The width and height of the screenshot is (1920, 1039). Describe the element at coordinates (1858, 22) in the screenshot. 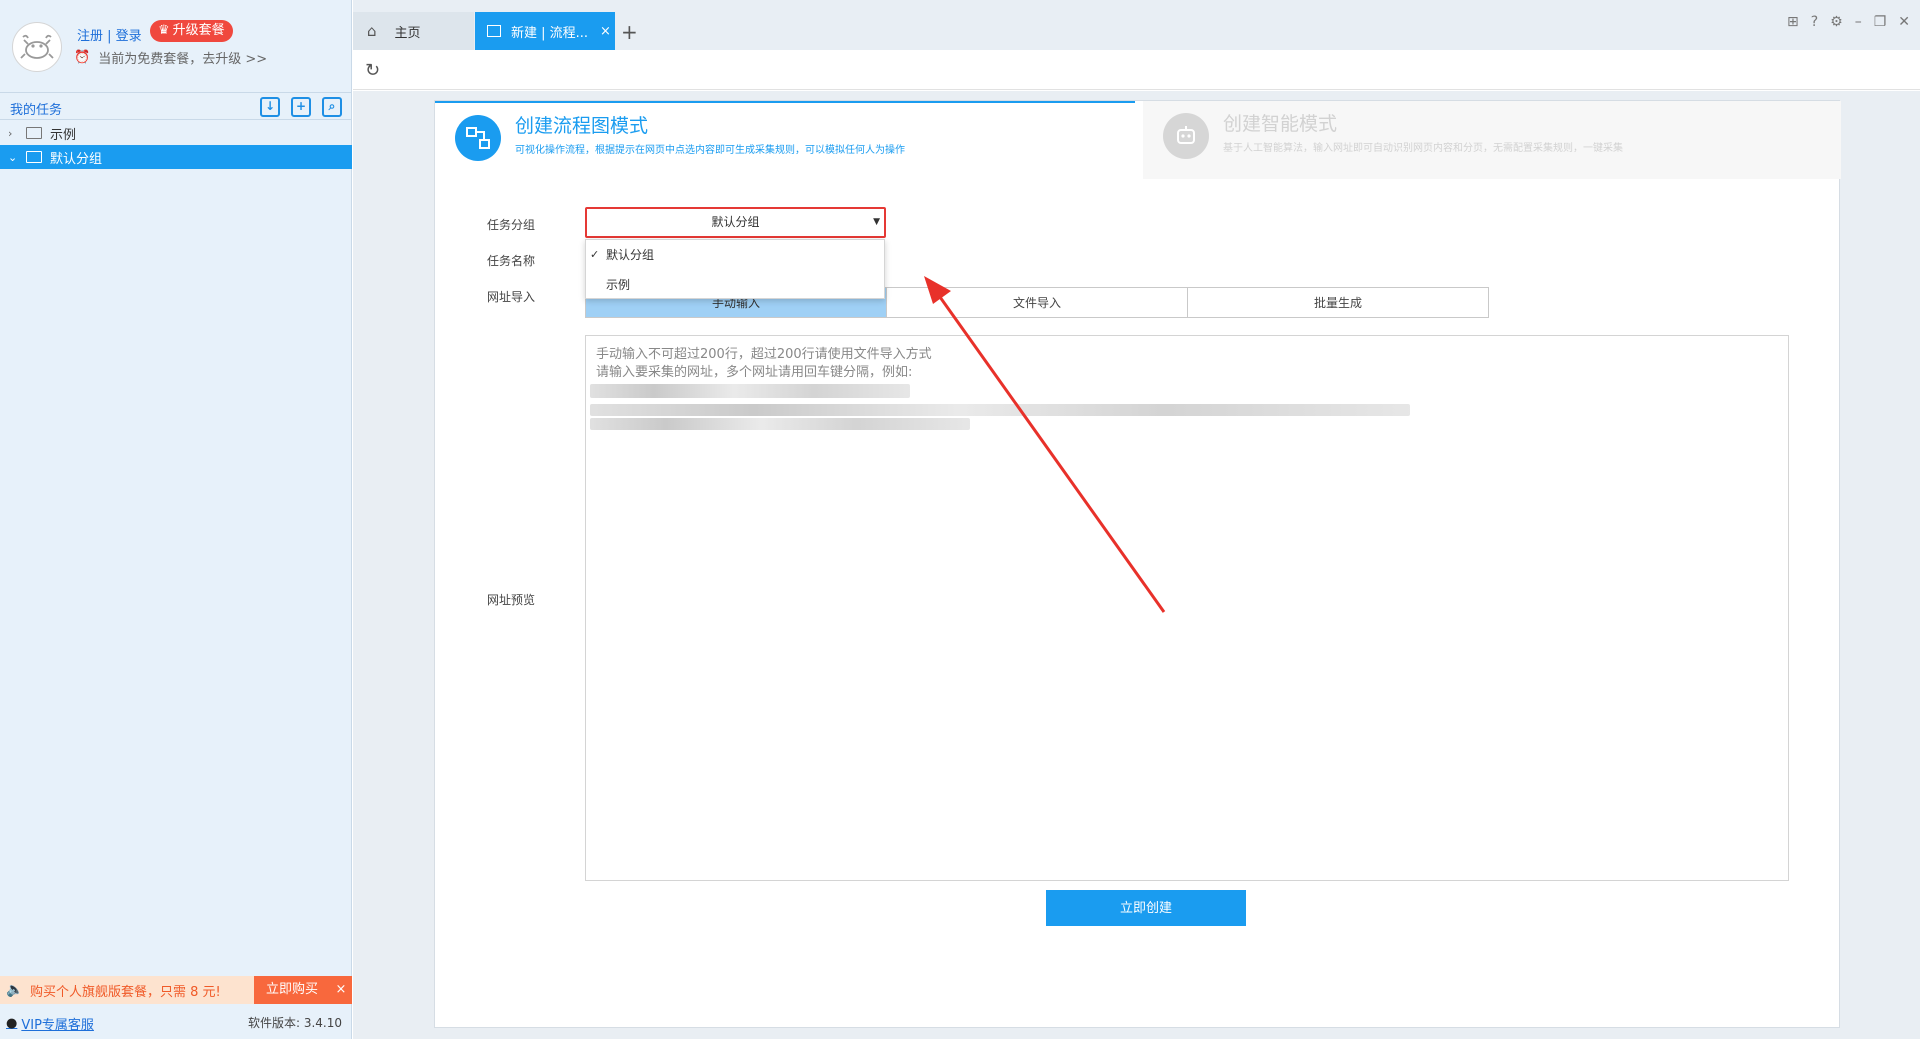

I see `minimize-icon: –` at that location.